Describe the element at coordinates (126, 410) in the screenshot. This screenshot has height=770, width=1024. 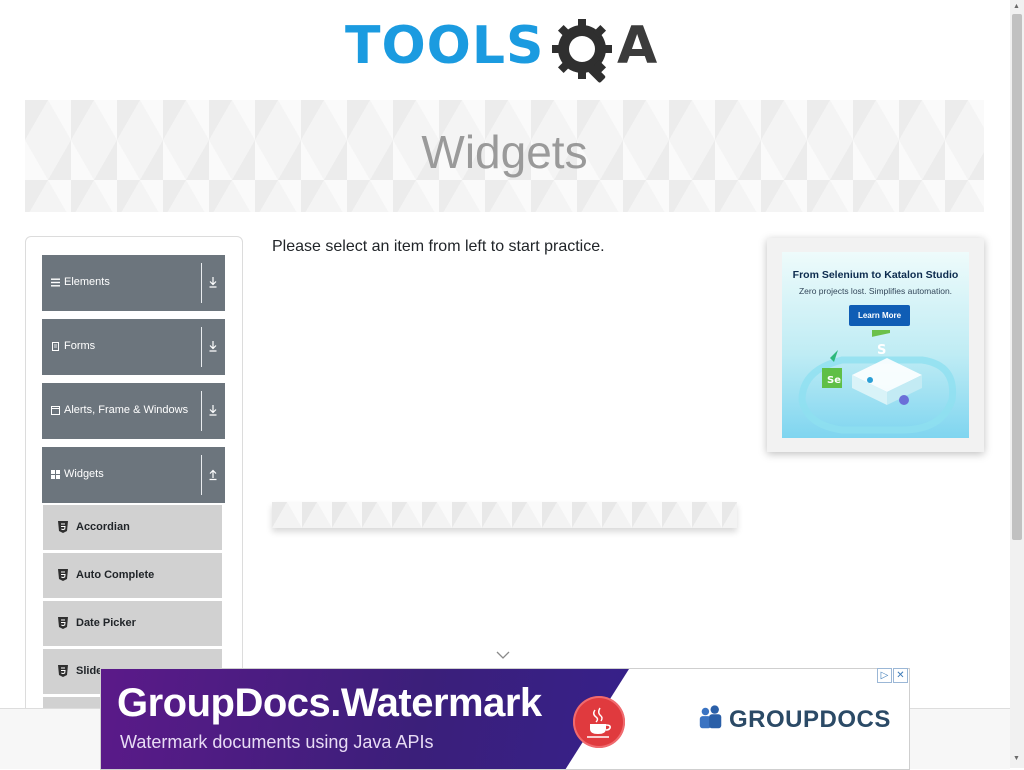
I see `sidebar-group-label: Alerts, Frame & Windows` at that location.